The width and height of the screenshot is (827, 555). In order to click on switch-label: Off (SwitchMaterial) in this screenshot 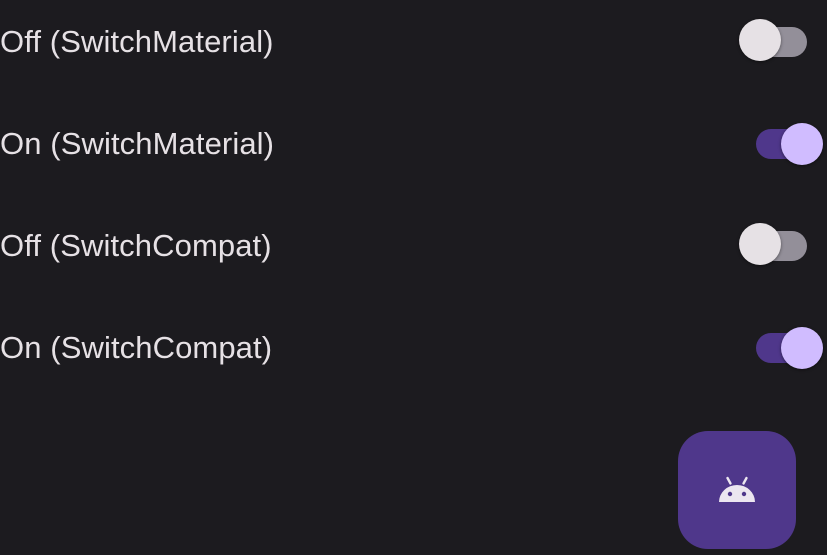, I will do `click(137, 41)`.